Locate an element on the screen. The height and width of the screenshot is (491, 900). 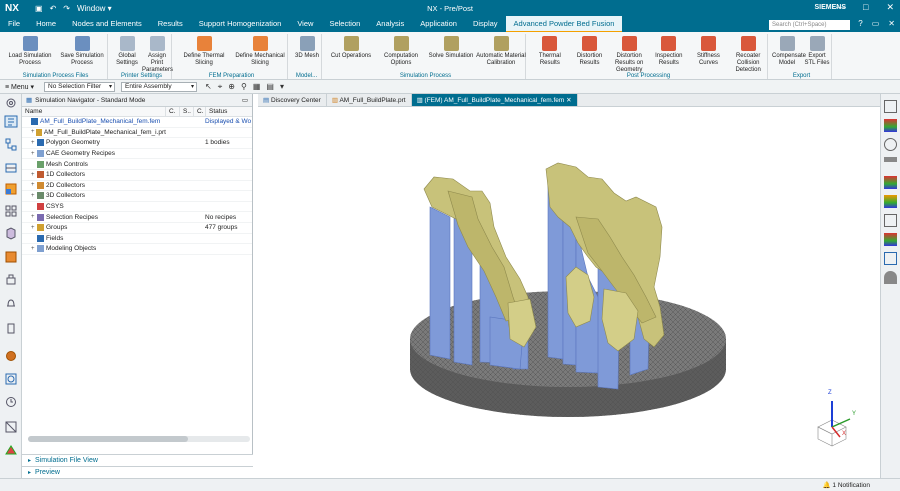
distortion-results-on-geometry-button: Distortion Results on Geometry is located at coordinates (629, 55).